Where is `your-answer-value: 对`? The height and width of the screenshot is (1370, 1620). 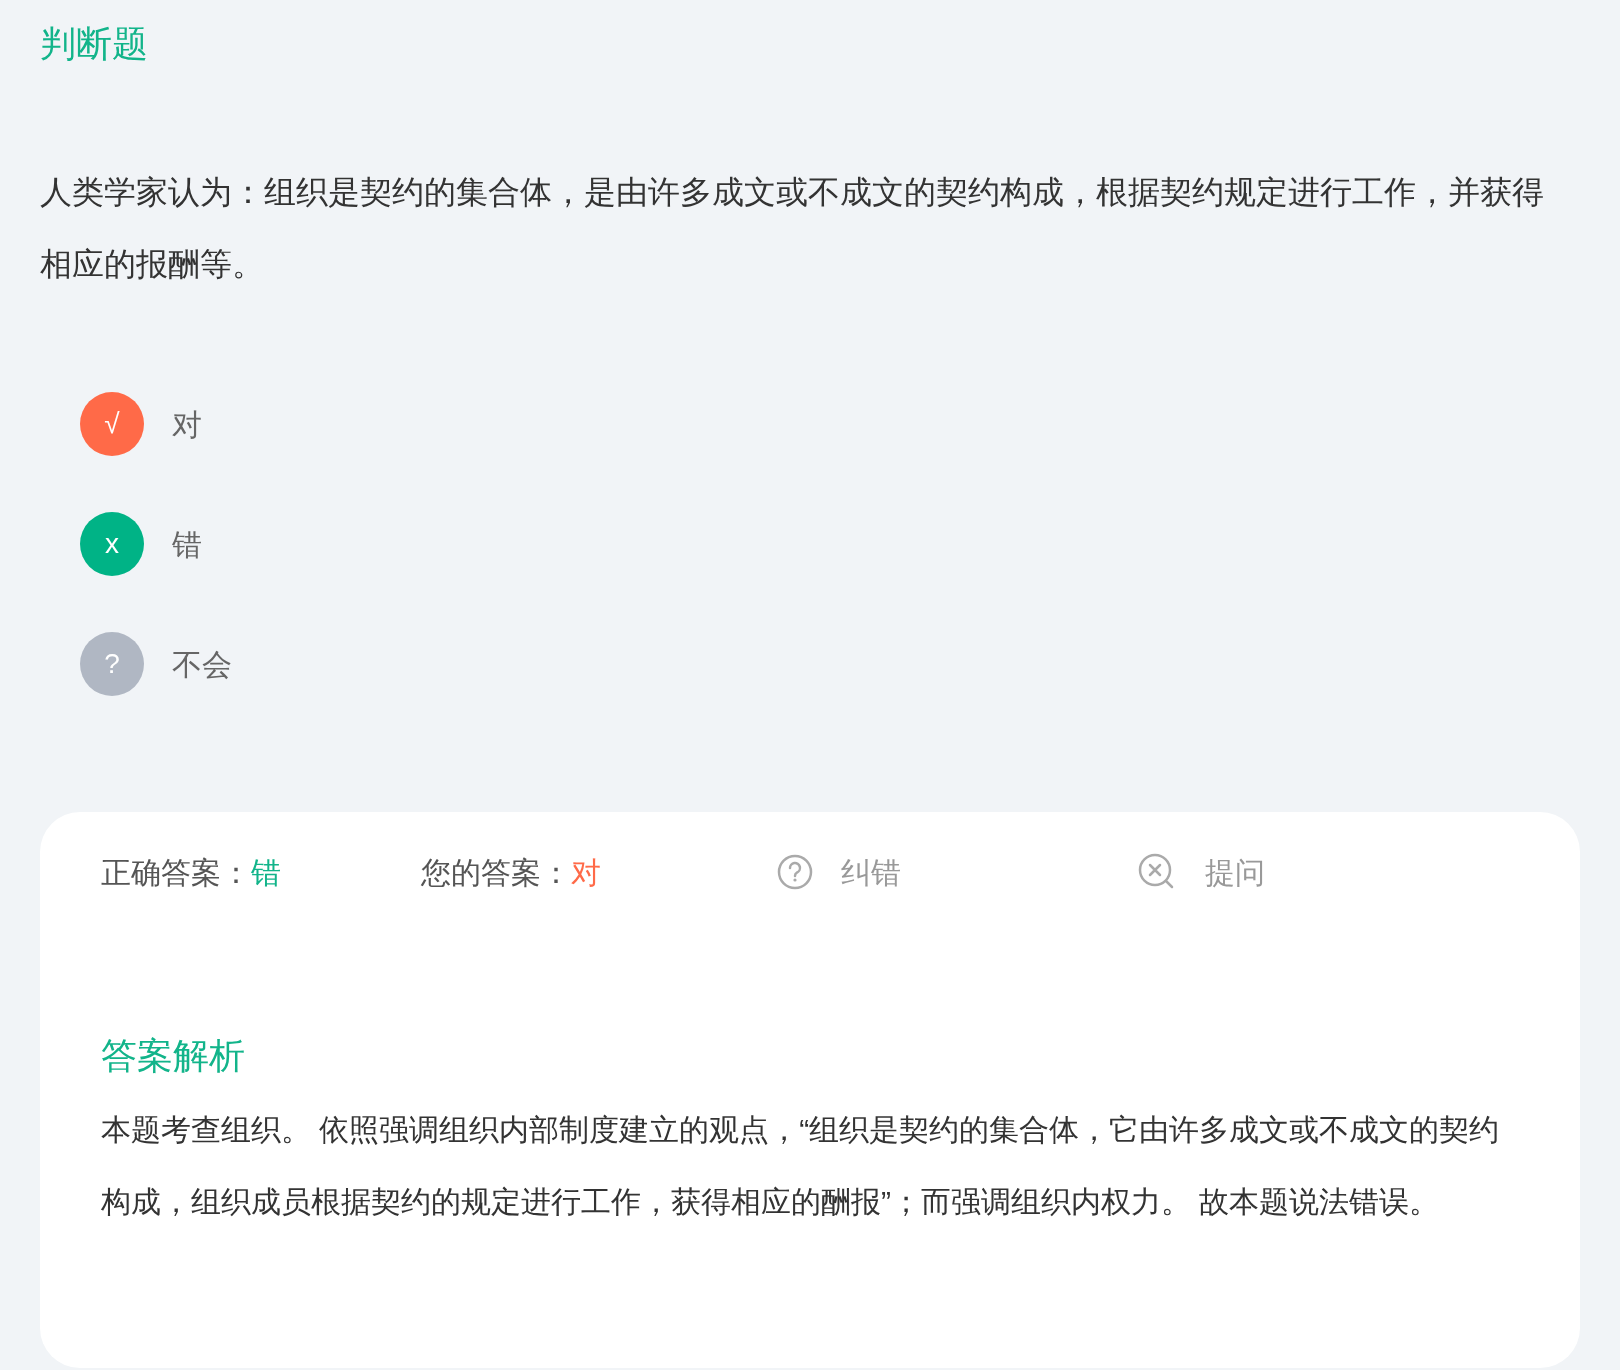
your-answer-value: 对 is located at coordinates (586, 872).